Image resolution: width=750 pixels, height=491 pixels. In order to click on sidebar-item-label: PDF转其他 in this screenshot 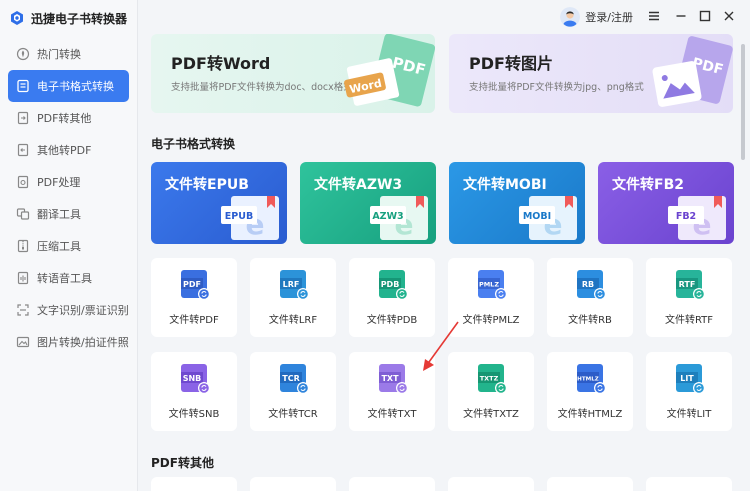, I will do `click(64, 118)`.